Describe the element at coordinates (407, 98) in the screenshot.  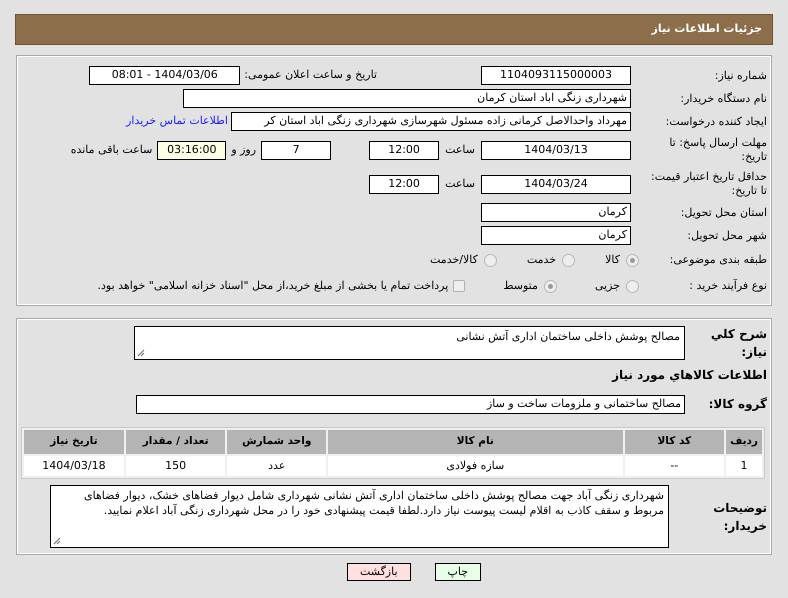
I see `buyer-org-field: شهرداری زنگی اباد استان کرمان` at that location.